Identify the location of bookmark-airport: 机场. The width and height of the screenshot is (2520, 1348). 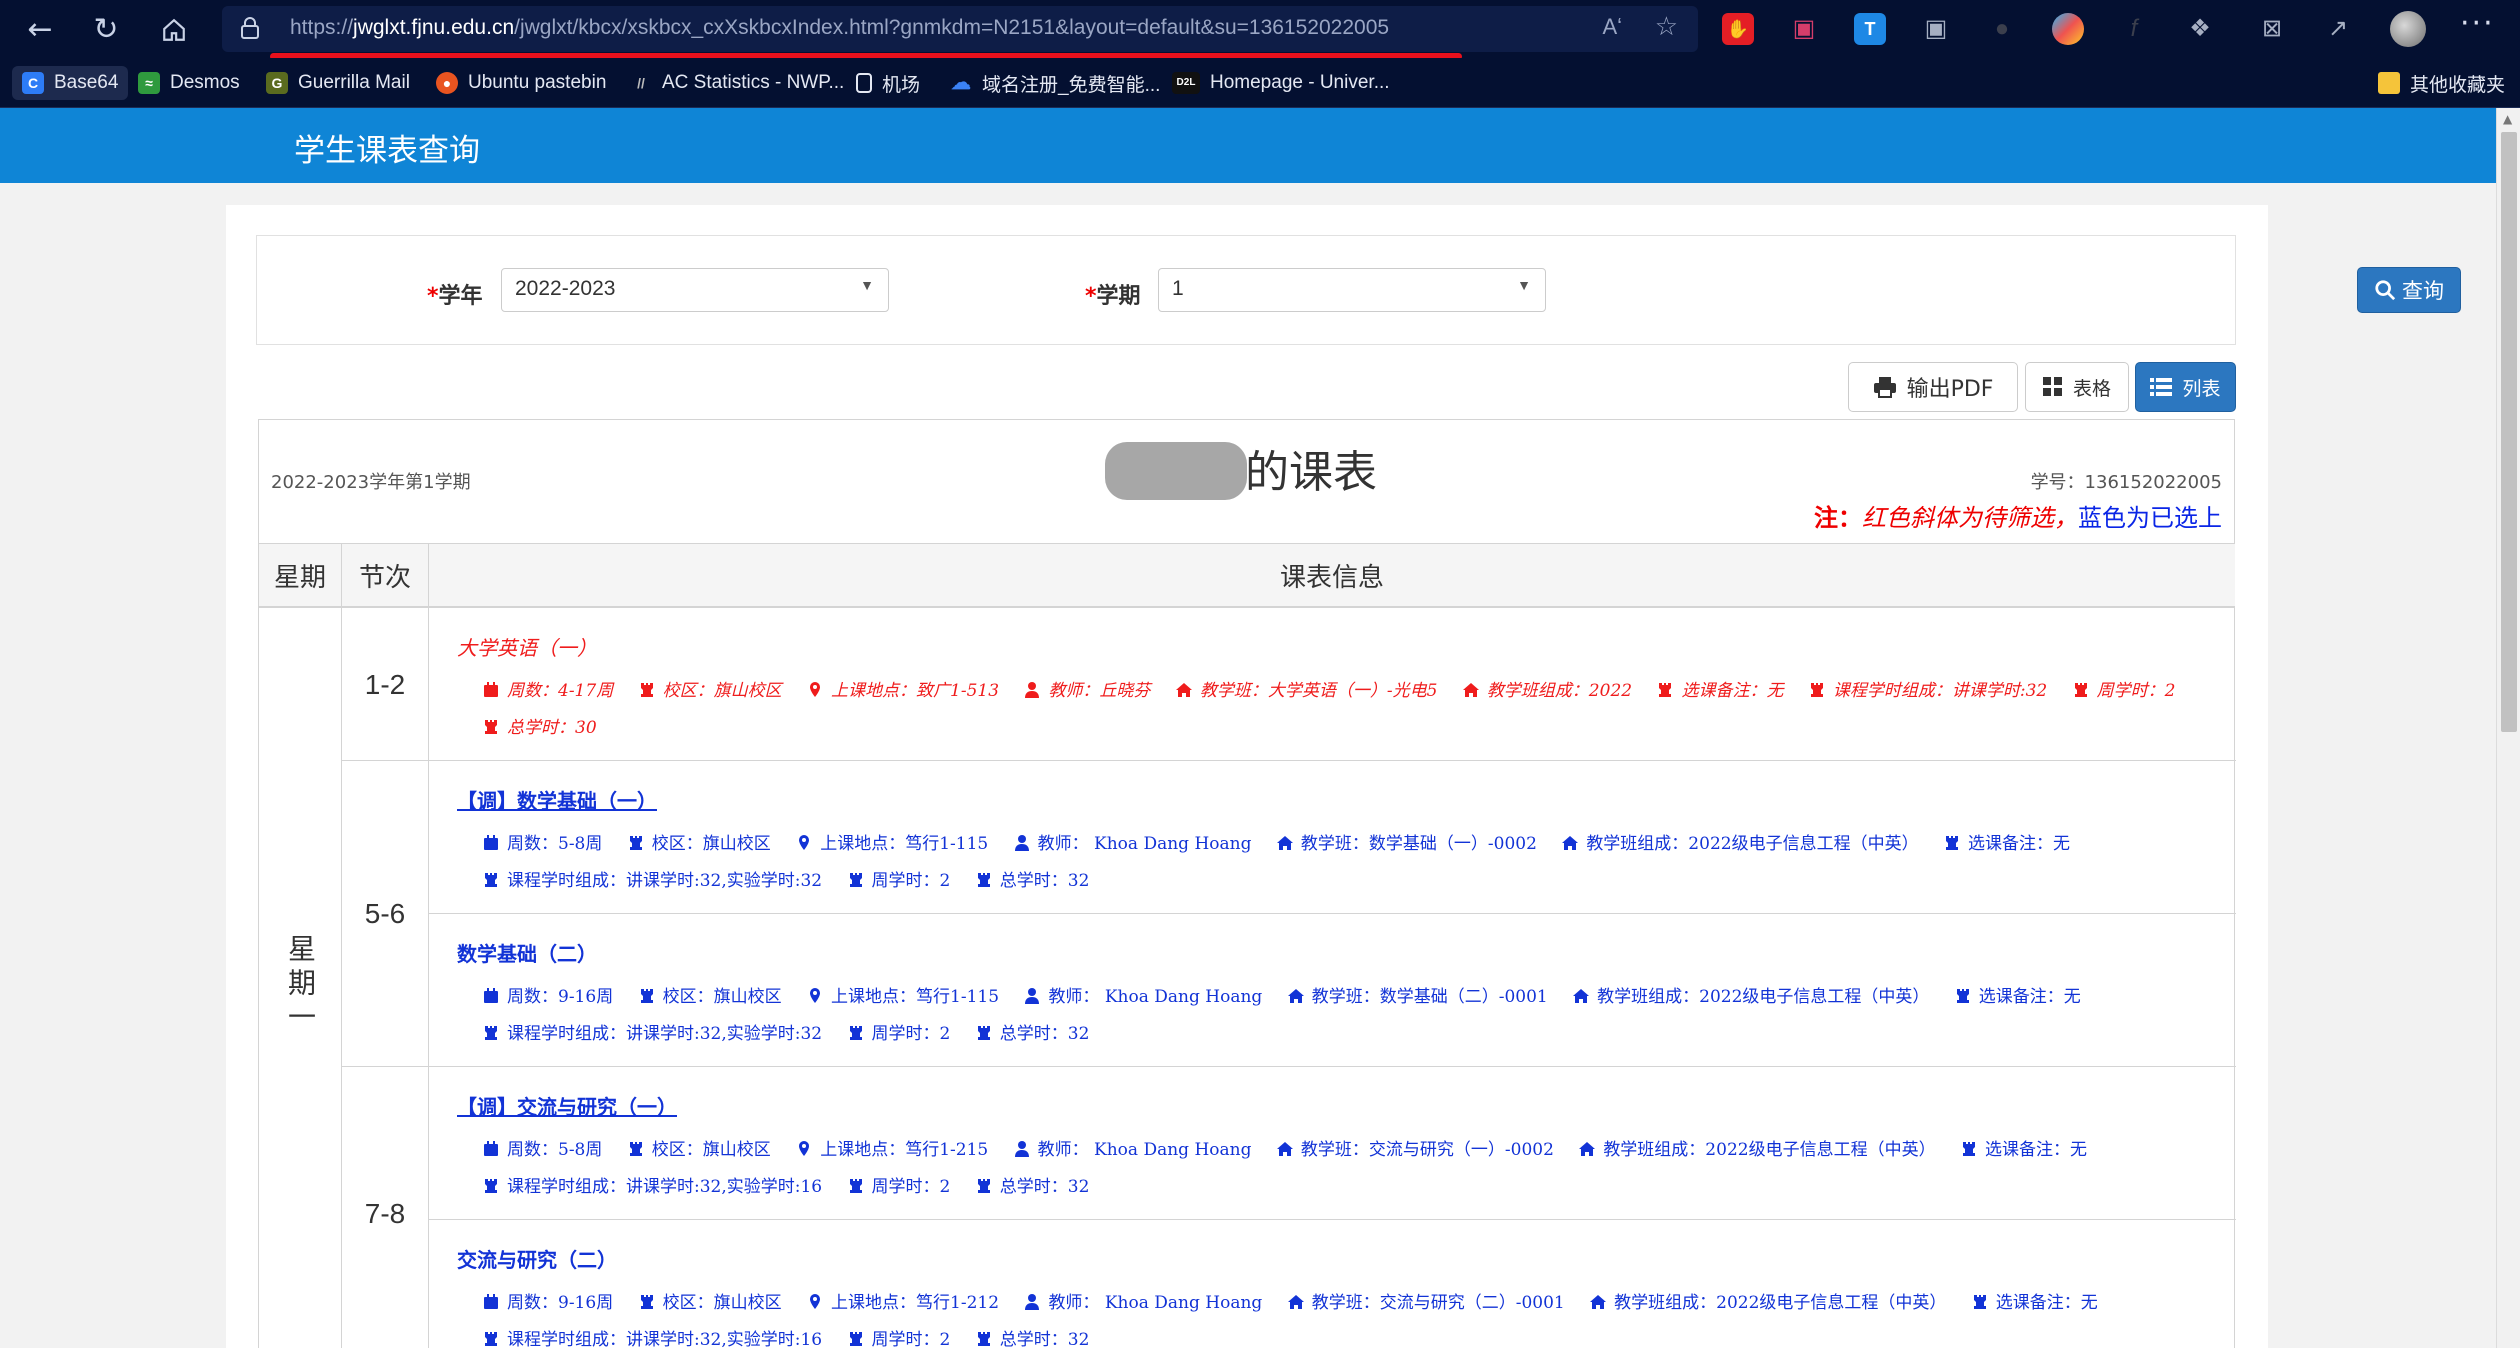
(888, 83).